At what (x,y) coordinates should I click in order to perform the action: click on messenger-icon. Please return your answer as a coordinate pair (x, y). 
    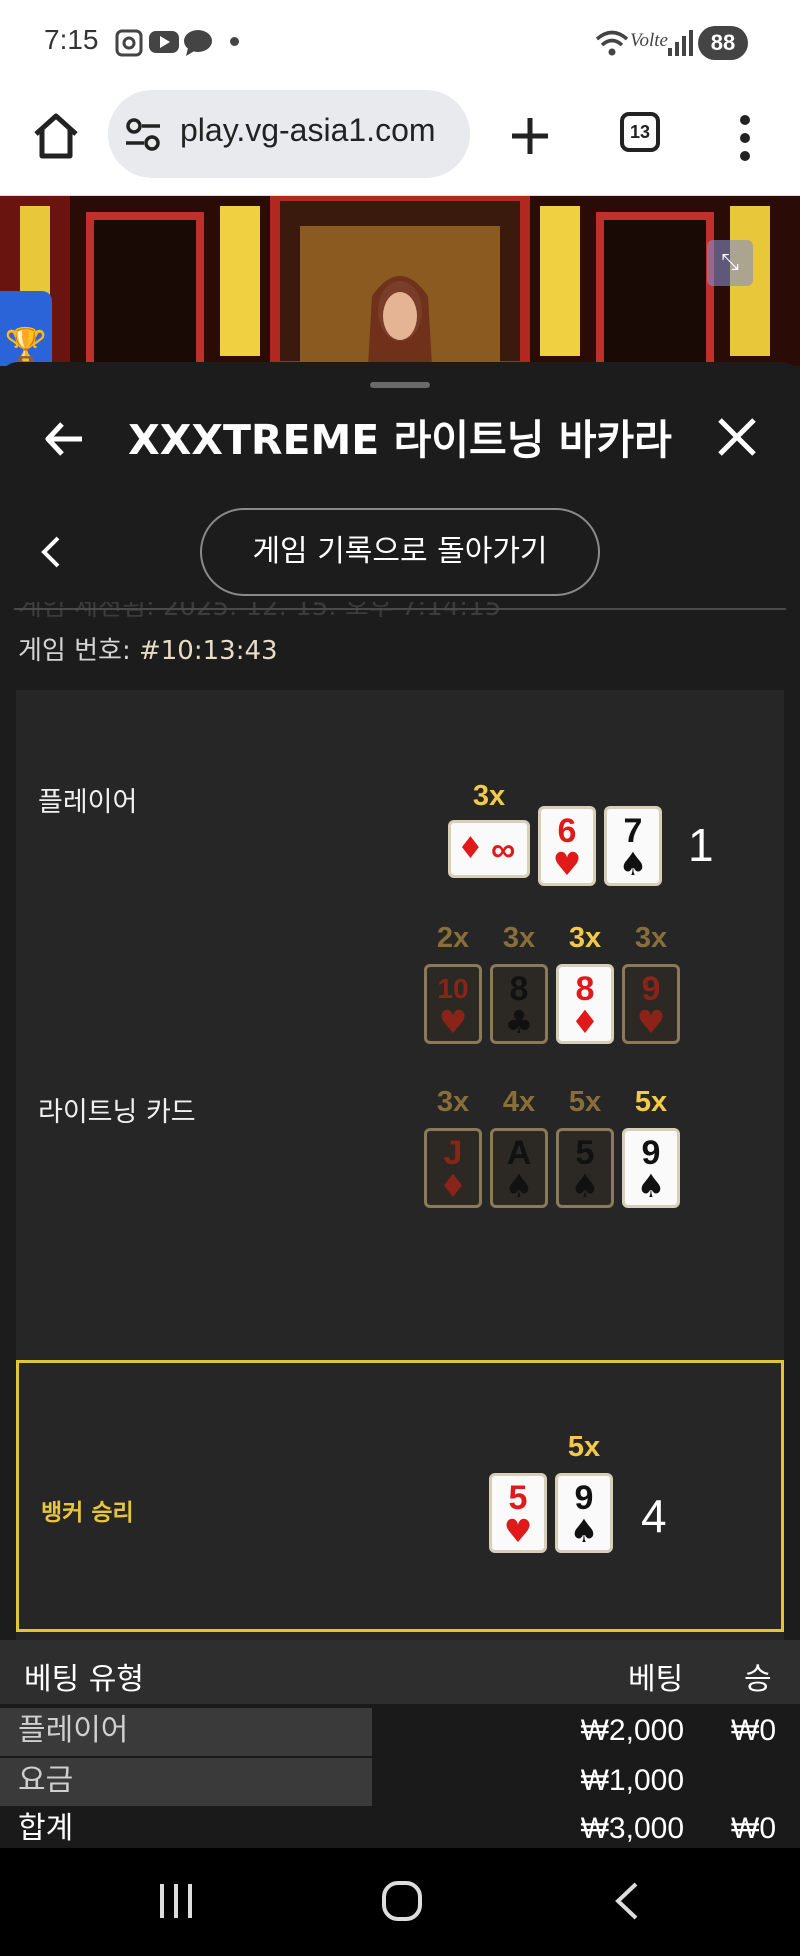
    Looking at the image, I should click on (198, 43).